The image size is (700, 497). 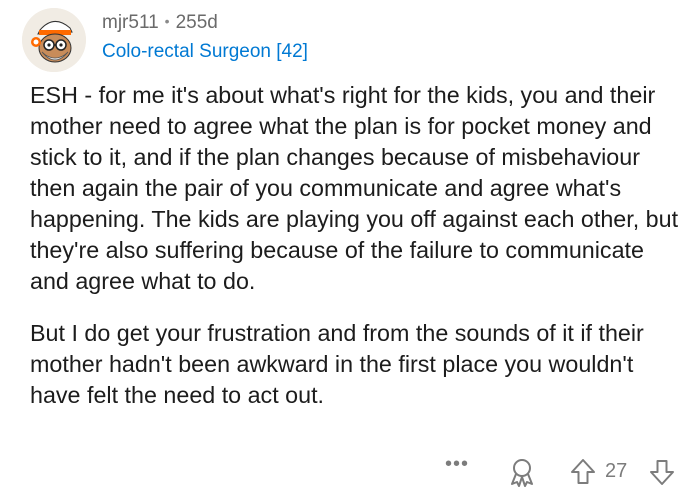 I want to click on downvote-arrow-icon, so click(x=662, y=472).